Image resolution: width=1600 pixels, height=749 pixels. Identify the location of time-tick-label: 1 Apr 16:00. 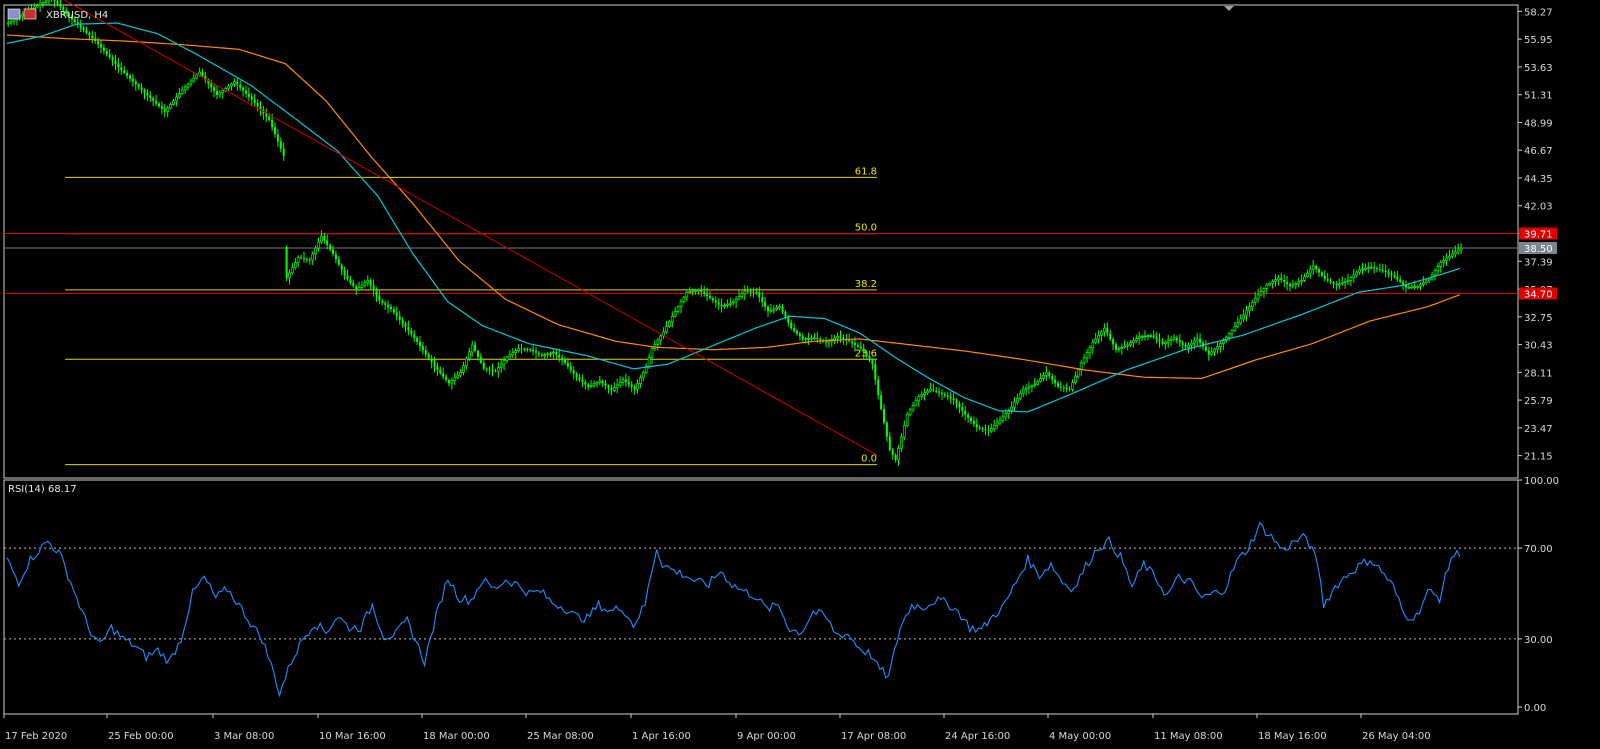
(661, 736).